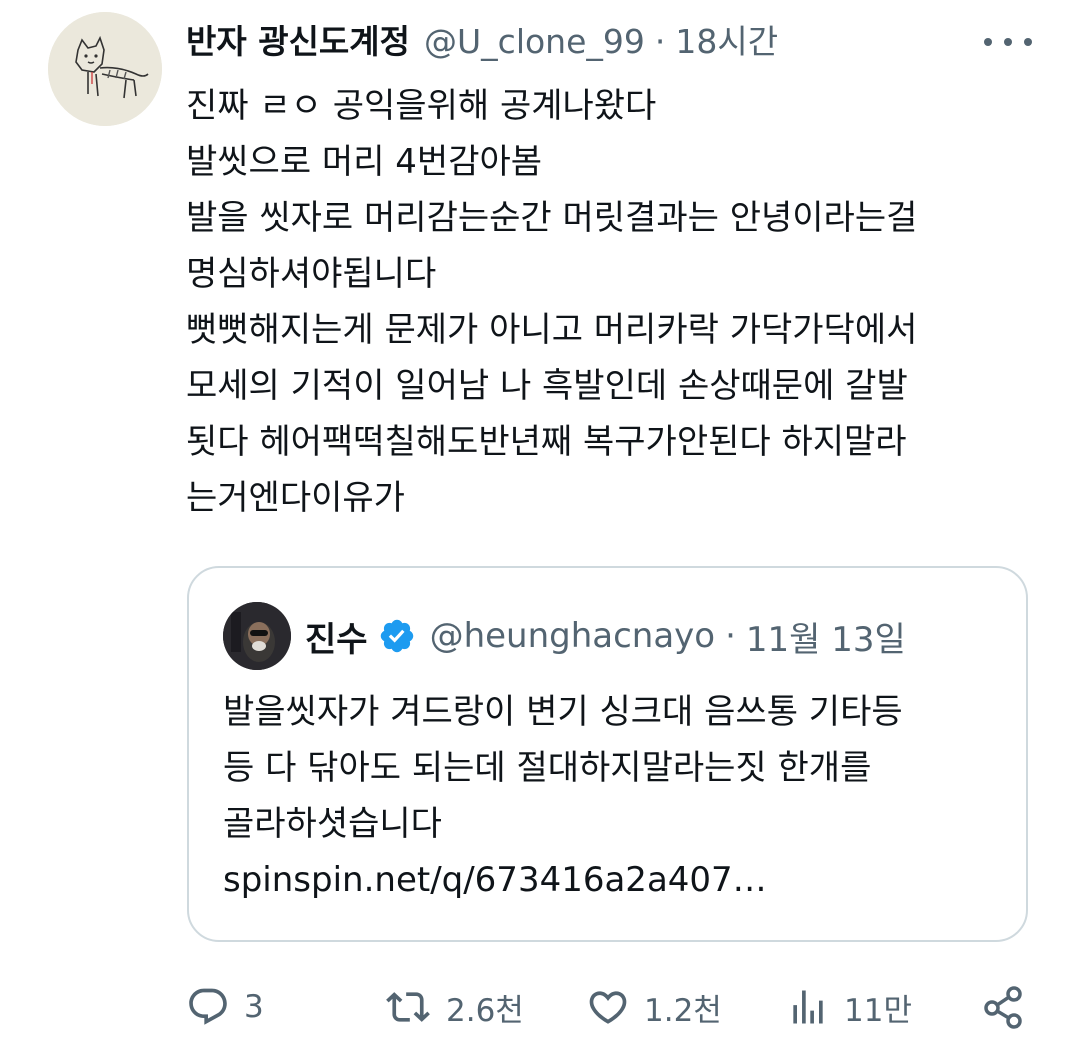 The width and height of the screenshot is (1080, 1051). I want to click on quoted-text-line: 등 다 닦아도 되는데 절대하지말라는짓 한개를, so click(547, 768).